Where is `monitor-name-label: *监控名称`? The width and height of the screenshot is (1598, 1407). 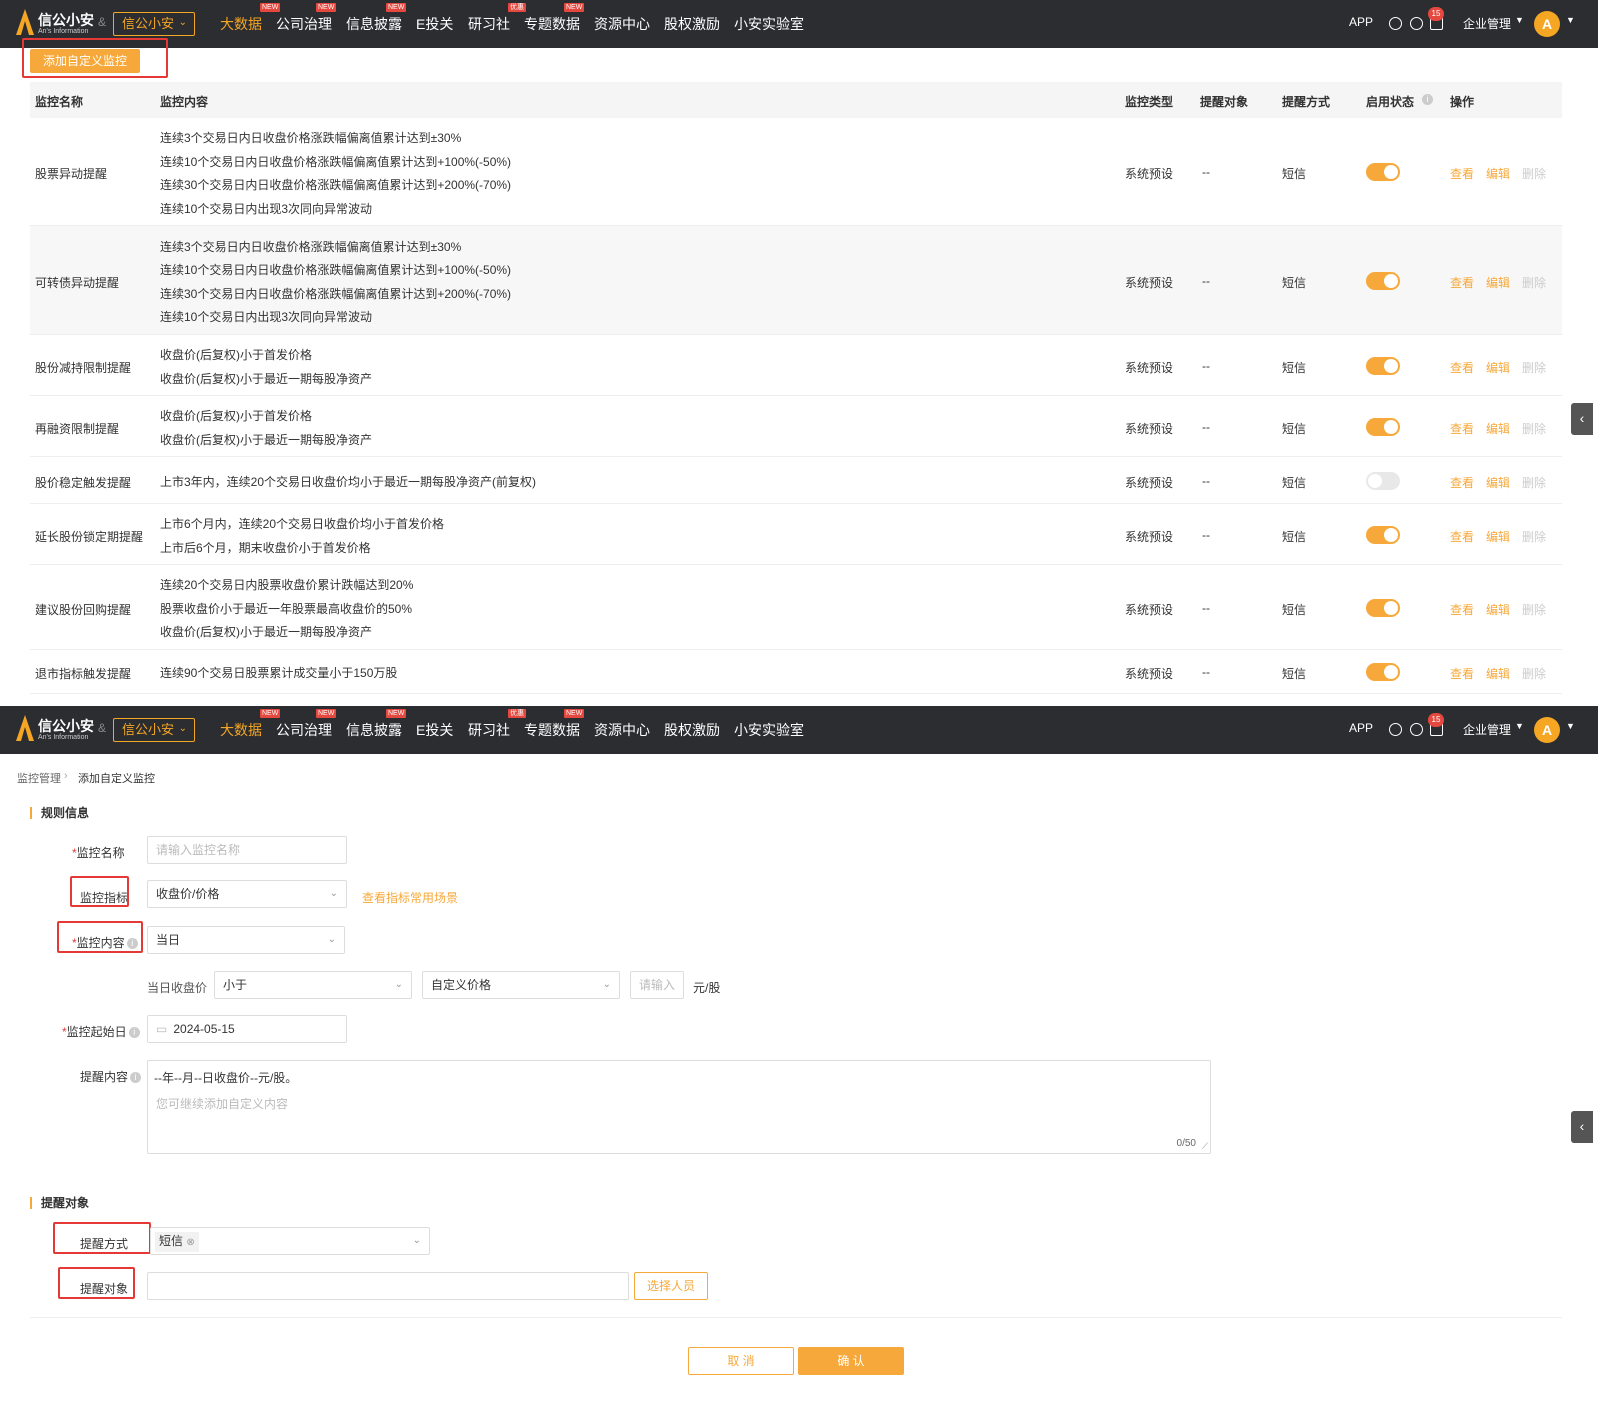
monitor-name-label: *监控名称 is located at coordinates (98, 853).